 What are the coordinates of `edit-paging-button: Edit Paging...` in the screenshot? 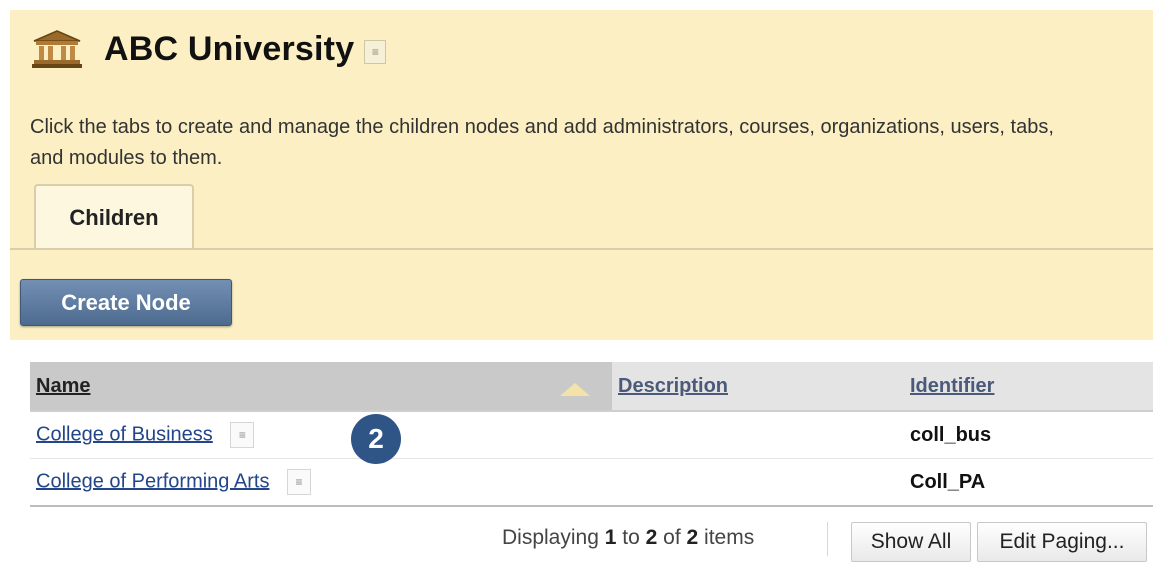 It's located at (1062, 542).